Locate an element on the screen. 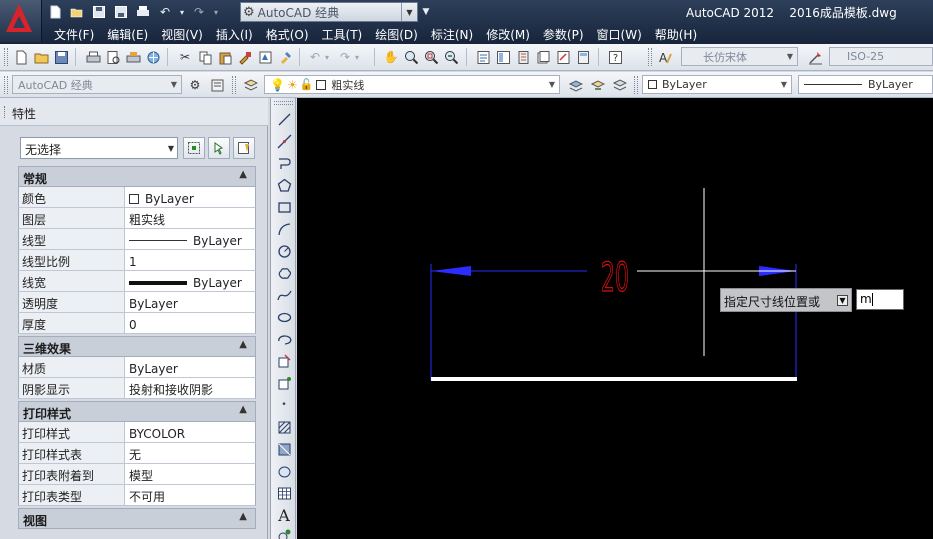 Image resolution: width=933 pixels, height=539 pixels. 3d-dwf-icon is located at coordinates (153, 57).